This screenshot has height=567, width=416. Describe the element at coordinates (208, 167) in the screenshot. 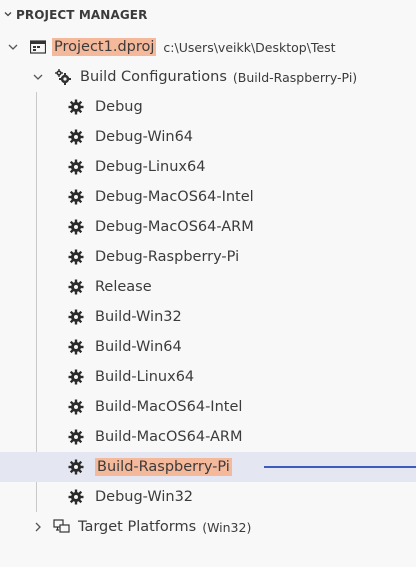

I see `configuration-item: Debug-Linux64` at that location.